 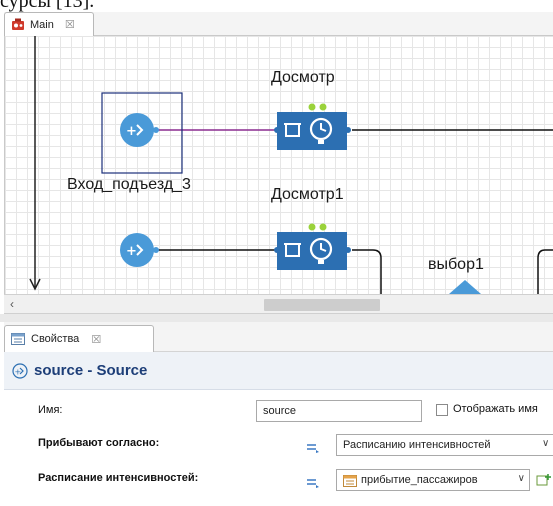 I want to click on schedule-combo-value: прибытие_пассажиров, so click(x=419, y=480).